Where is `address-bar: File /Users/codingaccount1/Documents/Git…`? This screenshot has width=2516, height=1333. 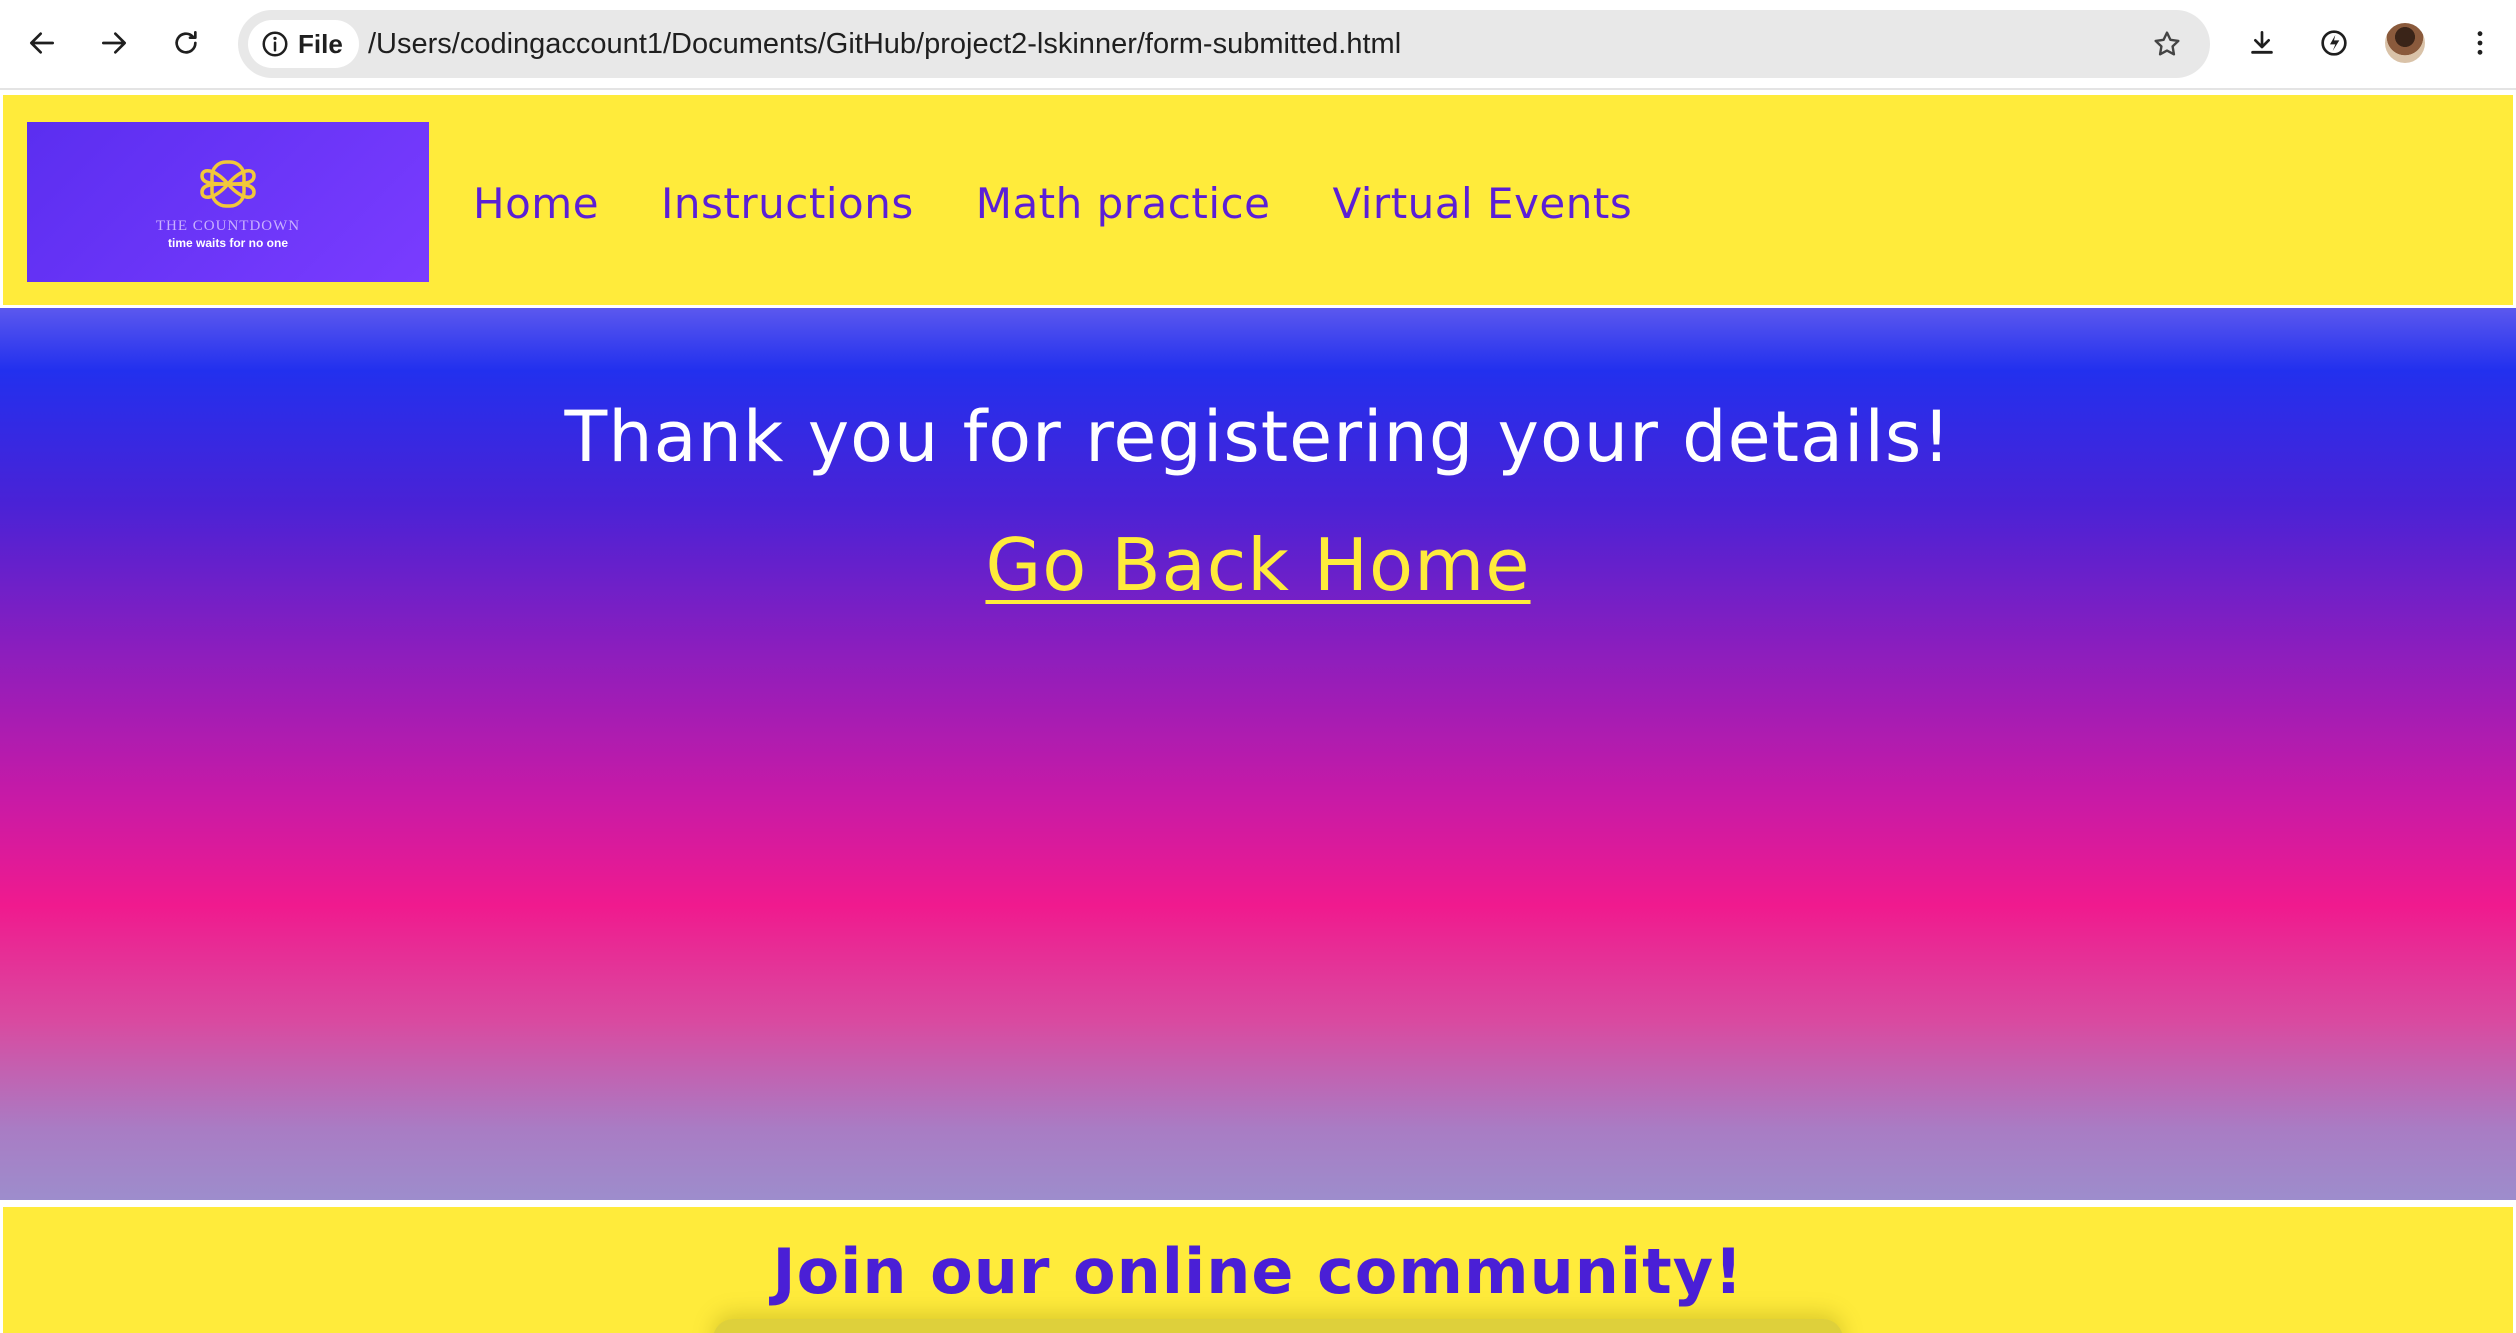
address-bar: File /Users/codingaccount1/Documents/Git… is located at coordinates (1224, 44).